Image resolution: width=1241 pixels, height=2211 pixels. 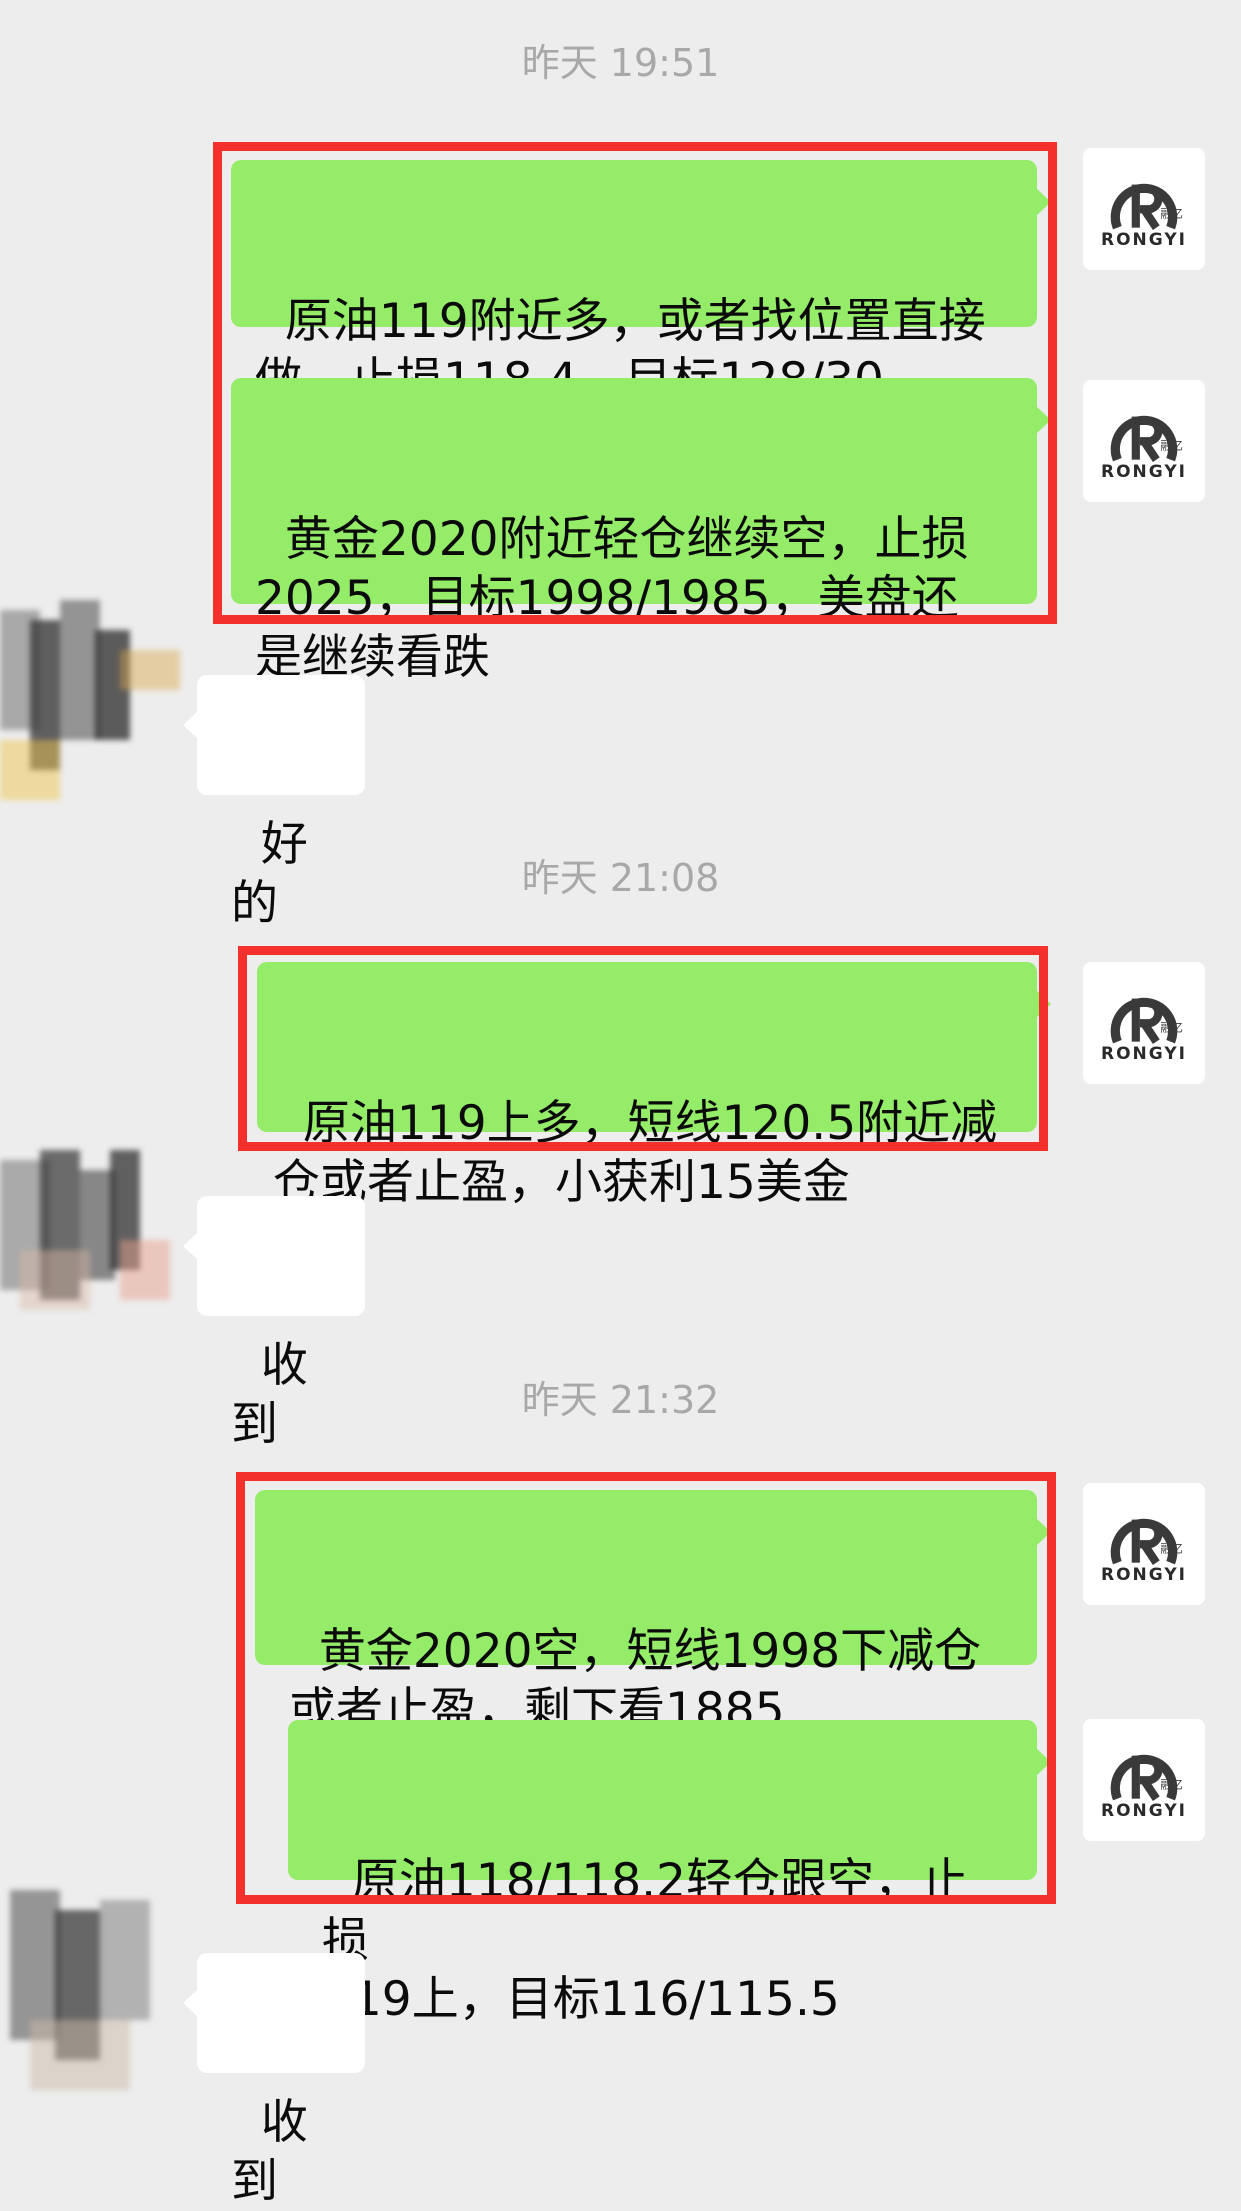 I want to click on message-text: 原油119上多，短线120.5附近减 仓或者止盈，小获利15美金, so click(x=635, y=1153).